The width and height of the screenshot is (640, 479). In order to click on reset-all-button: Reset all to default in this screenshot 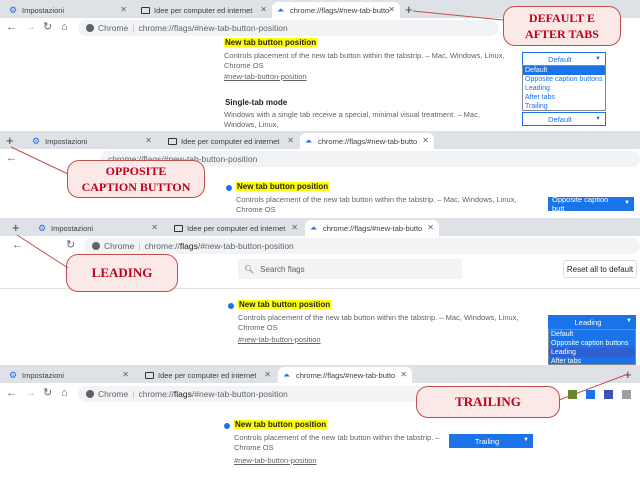, I will do `click(600, 269)`.